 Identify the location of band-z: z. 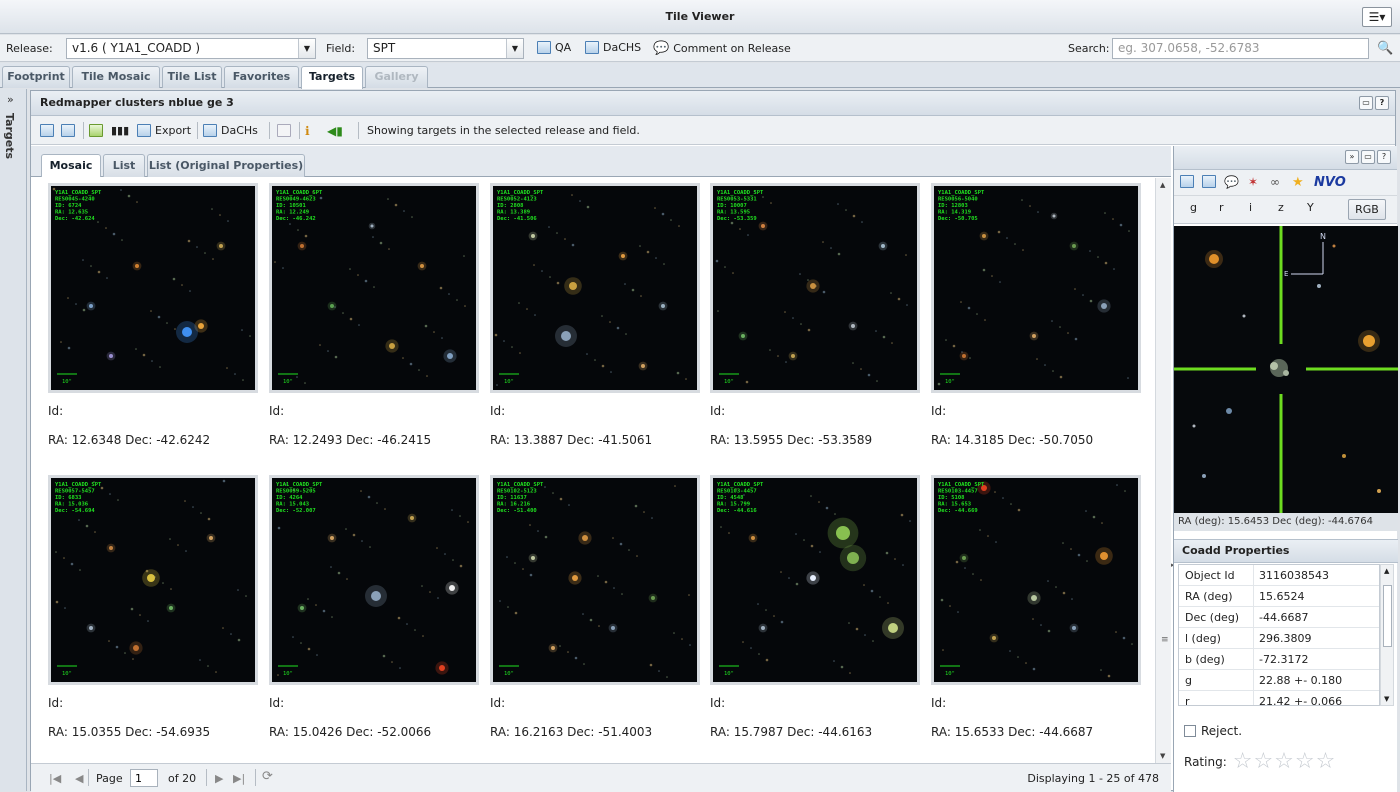
(1281, 207).